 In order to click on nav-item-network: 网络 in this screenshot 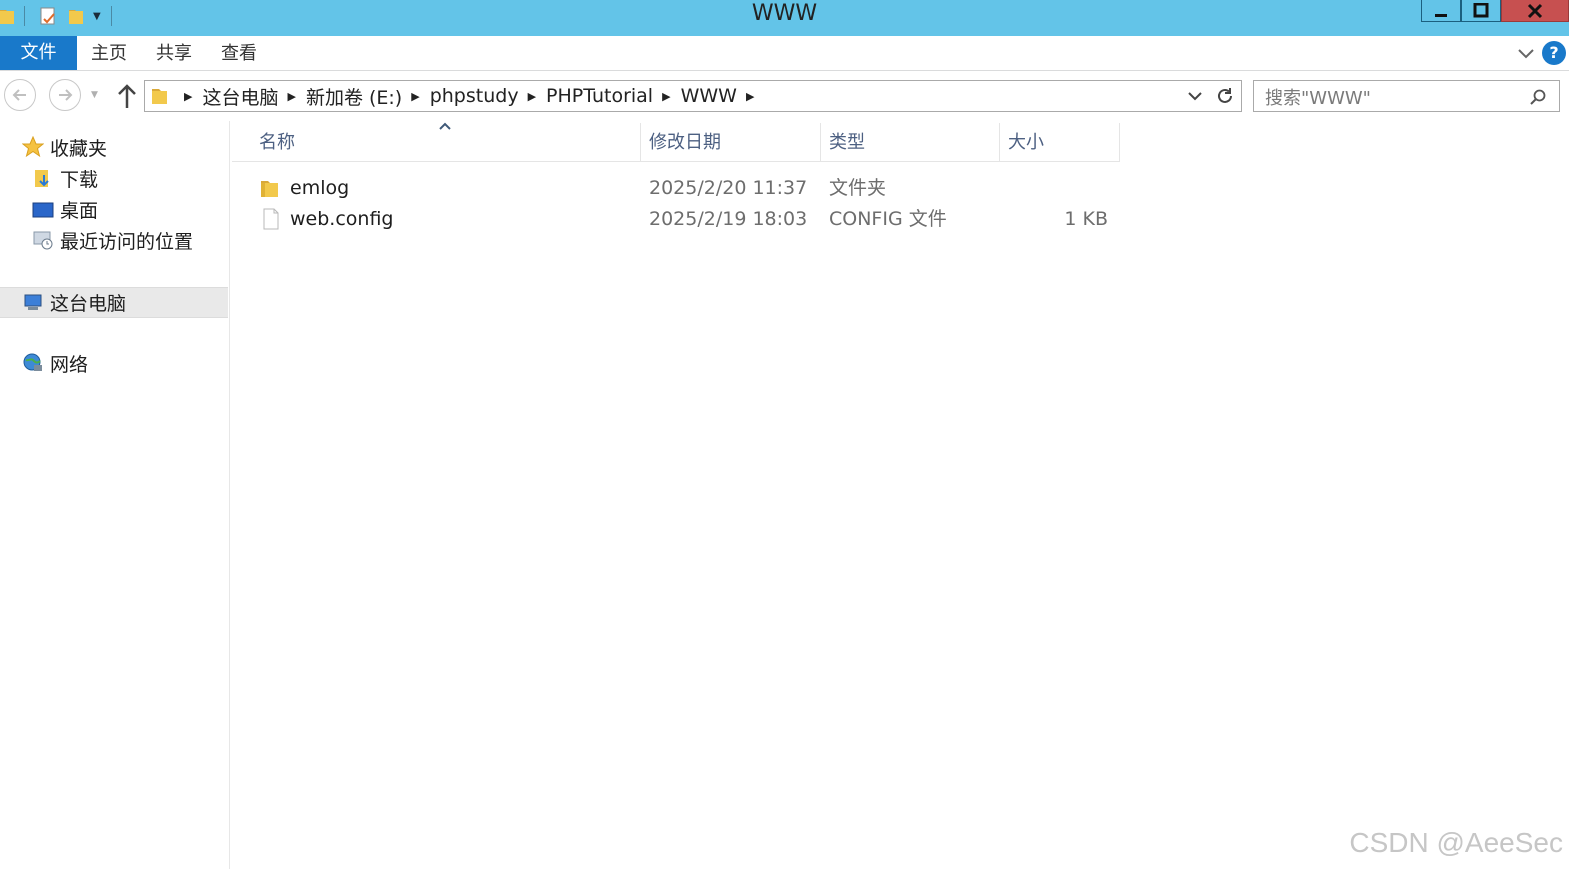, I will do `click(55, 363)`.